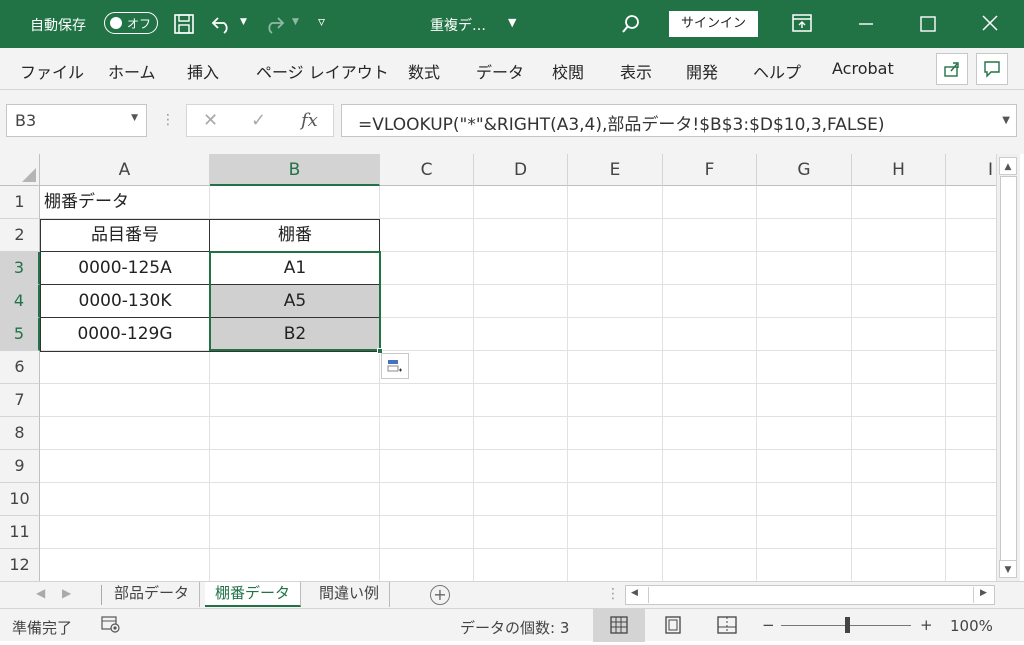 The image size is (1024, 645). Describe the element at coordinates (20, 170) in the screenshot. I see `select-all-corner` at that location.